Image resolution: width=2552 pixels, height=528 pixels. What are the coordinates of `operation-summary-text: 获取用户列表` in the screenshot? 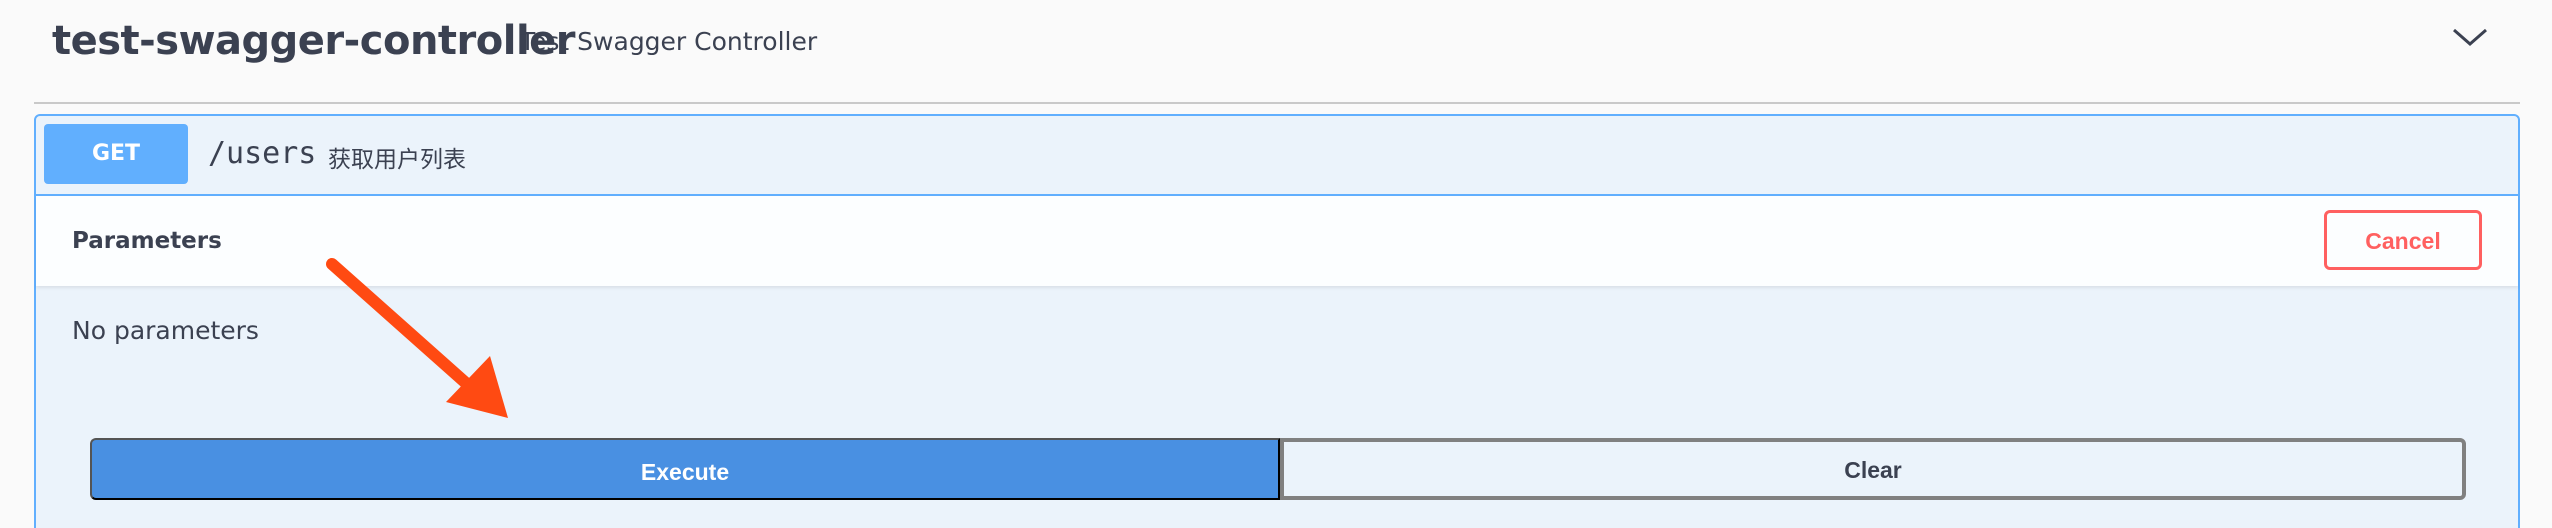 It's located at (397, 160).